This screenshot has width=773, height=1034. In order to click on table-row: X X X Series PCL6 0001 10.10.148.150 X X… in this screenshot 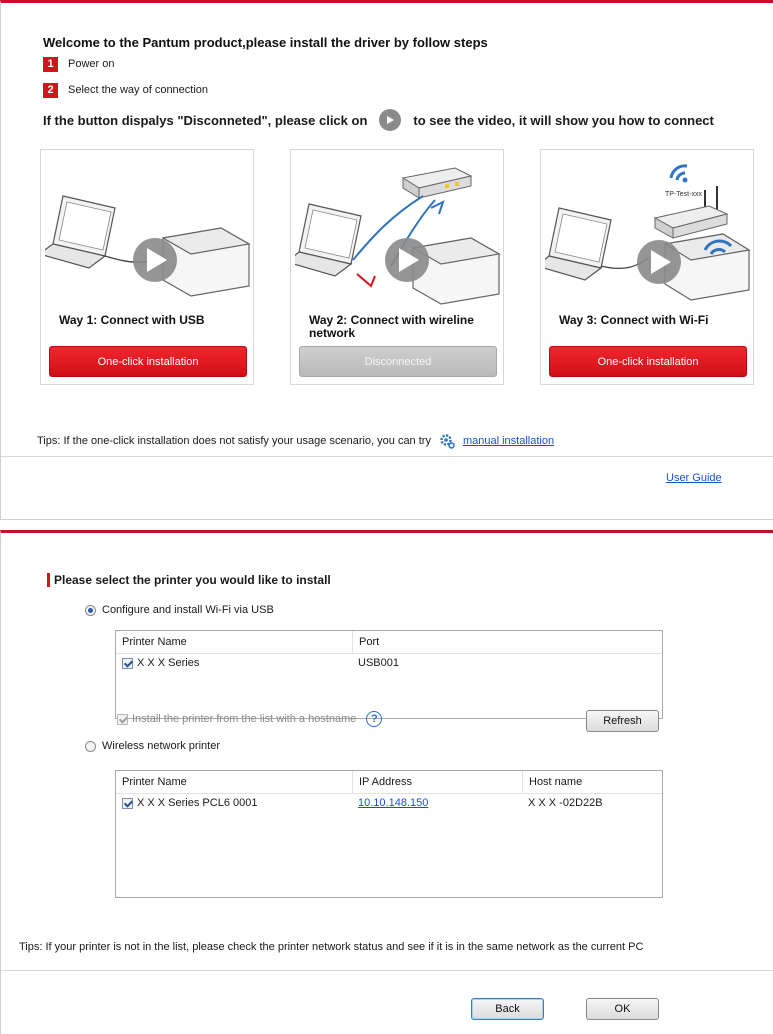, I will do `click(389, 803)`.